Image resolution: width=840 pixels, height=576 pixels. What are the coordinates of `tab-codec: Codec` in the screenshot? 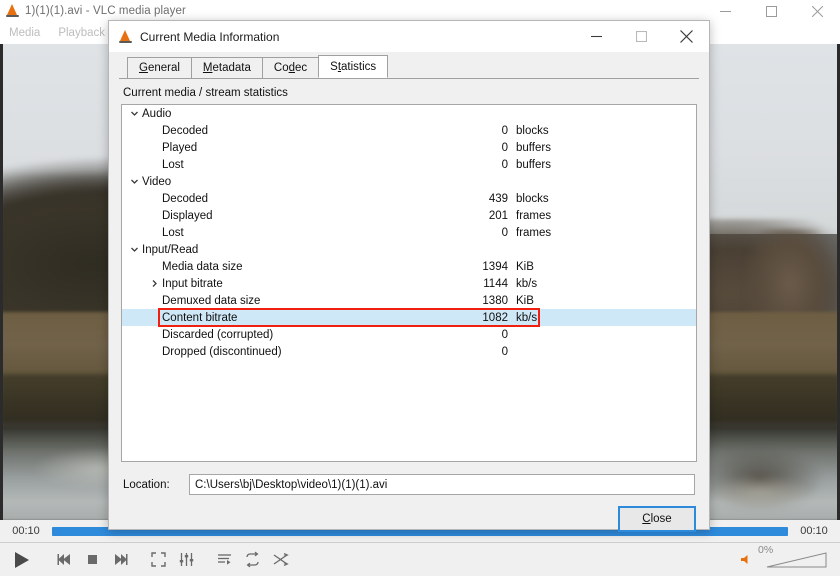 It's located at (290, 67).